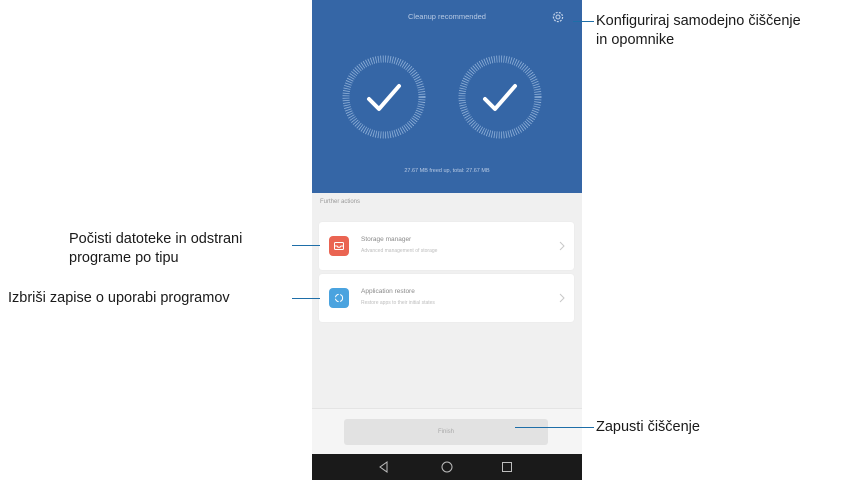  What do you see at coordinates (399, 251) in the screenshot?
I see `storage-manager-subtitle: Advanced management of storage` at bounding box center [399, 251].